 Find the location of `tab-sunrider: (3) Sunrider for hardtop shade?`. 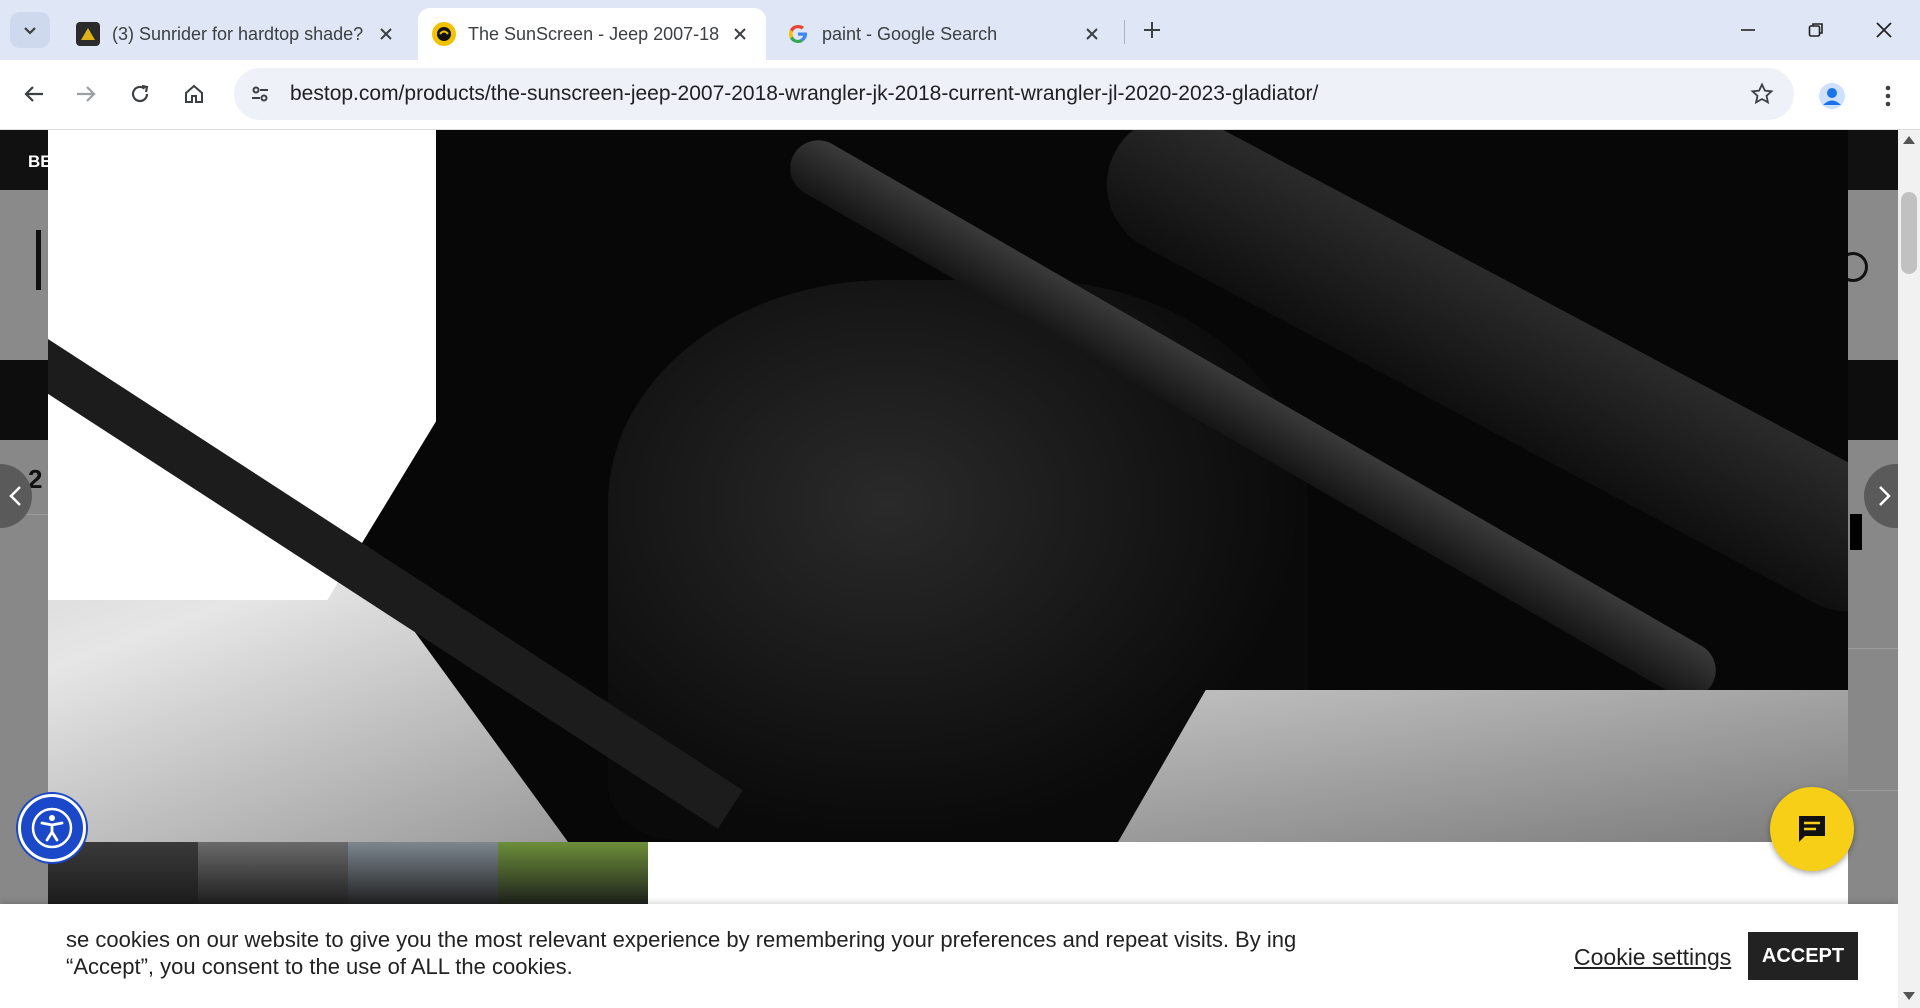

tab-sunrider: (3) Sunrider for hardtop shade? is located at coordinates (237, 34).